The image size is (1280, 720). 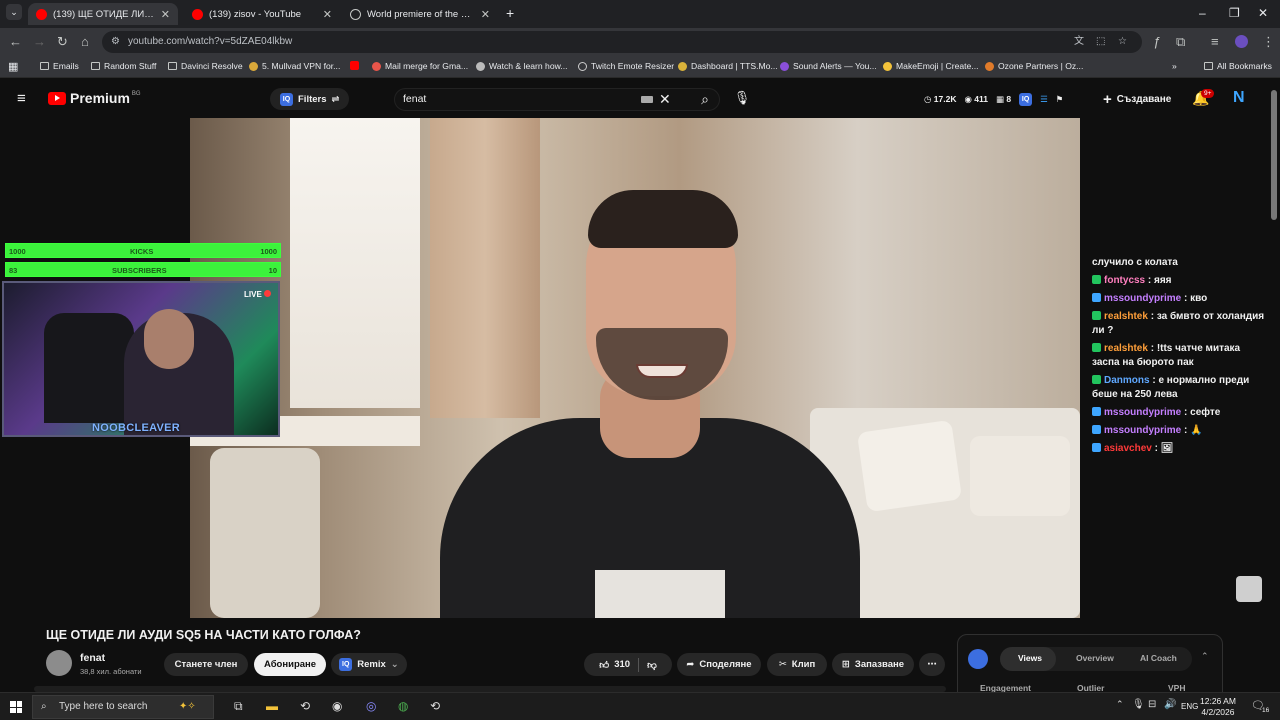 I want to click on tab-overview: Overview, so click(x=1095, y=658).